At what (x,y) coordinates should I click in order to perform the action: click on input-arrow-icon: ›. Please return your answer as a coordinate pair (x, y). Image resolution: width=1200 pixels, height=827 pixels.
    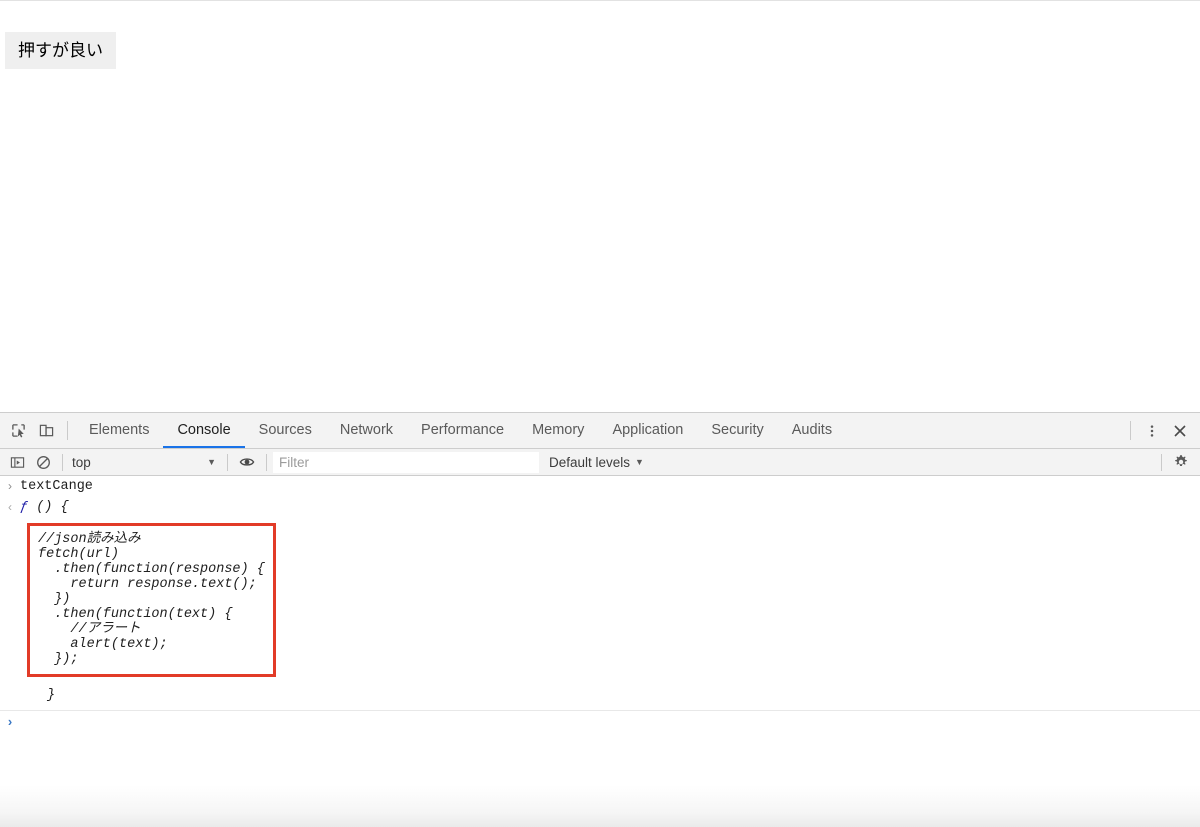
    Looking at the image, I should click on (10, 486).